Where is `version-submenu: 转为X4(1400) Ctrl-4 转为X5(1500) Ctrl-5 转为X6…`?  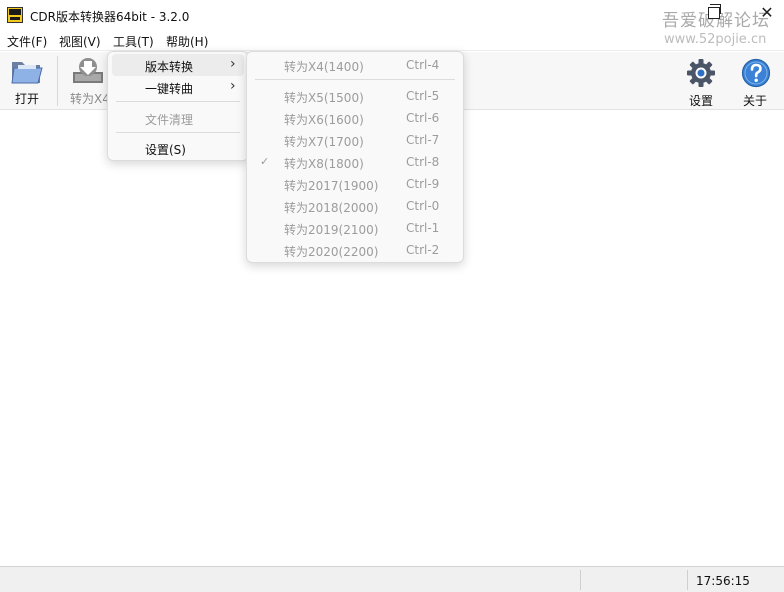 version-submenu: 转为X4(1400) Ctrl-4 转为X5(1500) Ctrl-5 转为X6… is located at coordinates (355, 157).